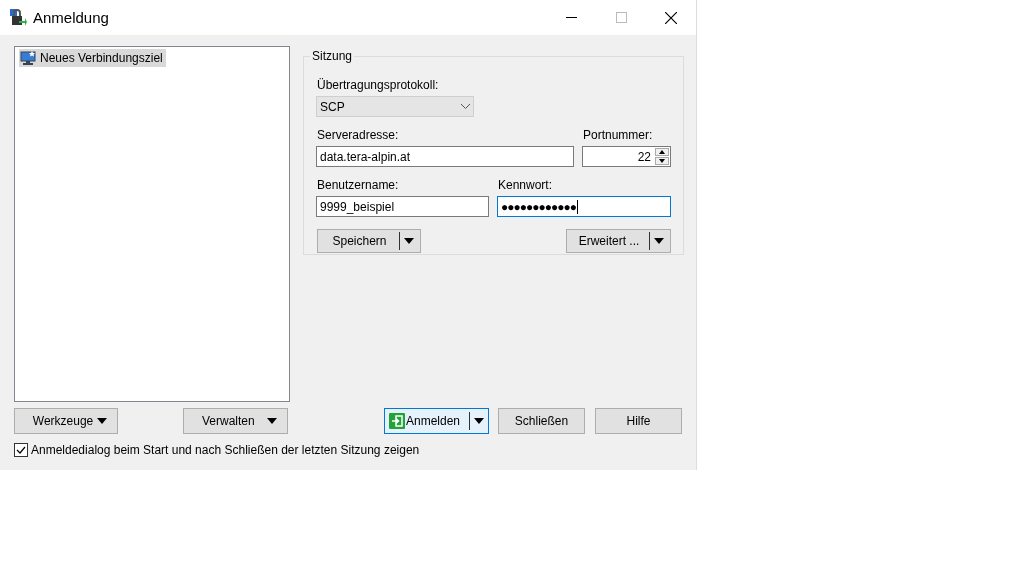 The width and height of the screenshot is (1024, 576). Describe the element at coordinates (358, 185) in the screenshot. I see `field-label: Benutzername:` at that location.